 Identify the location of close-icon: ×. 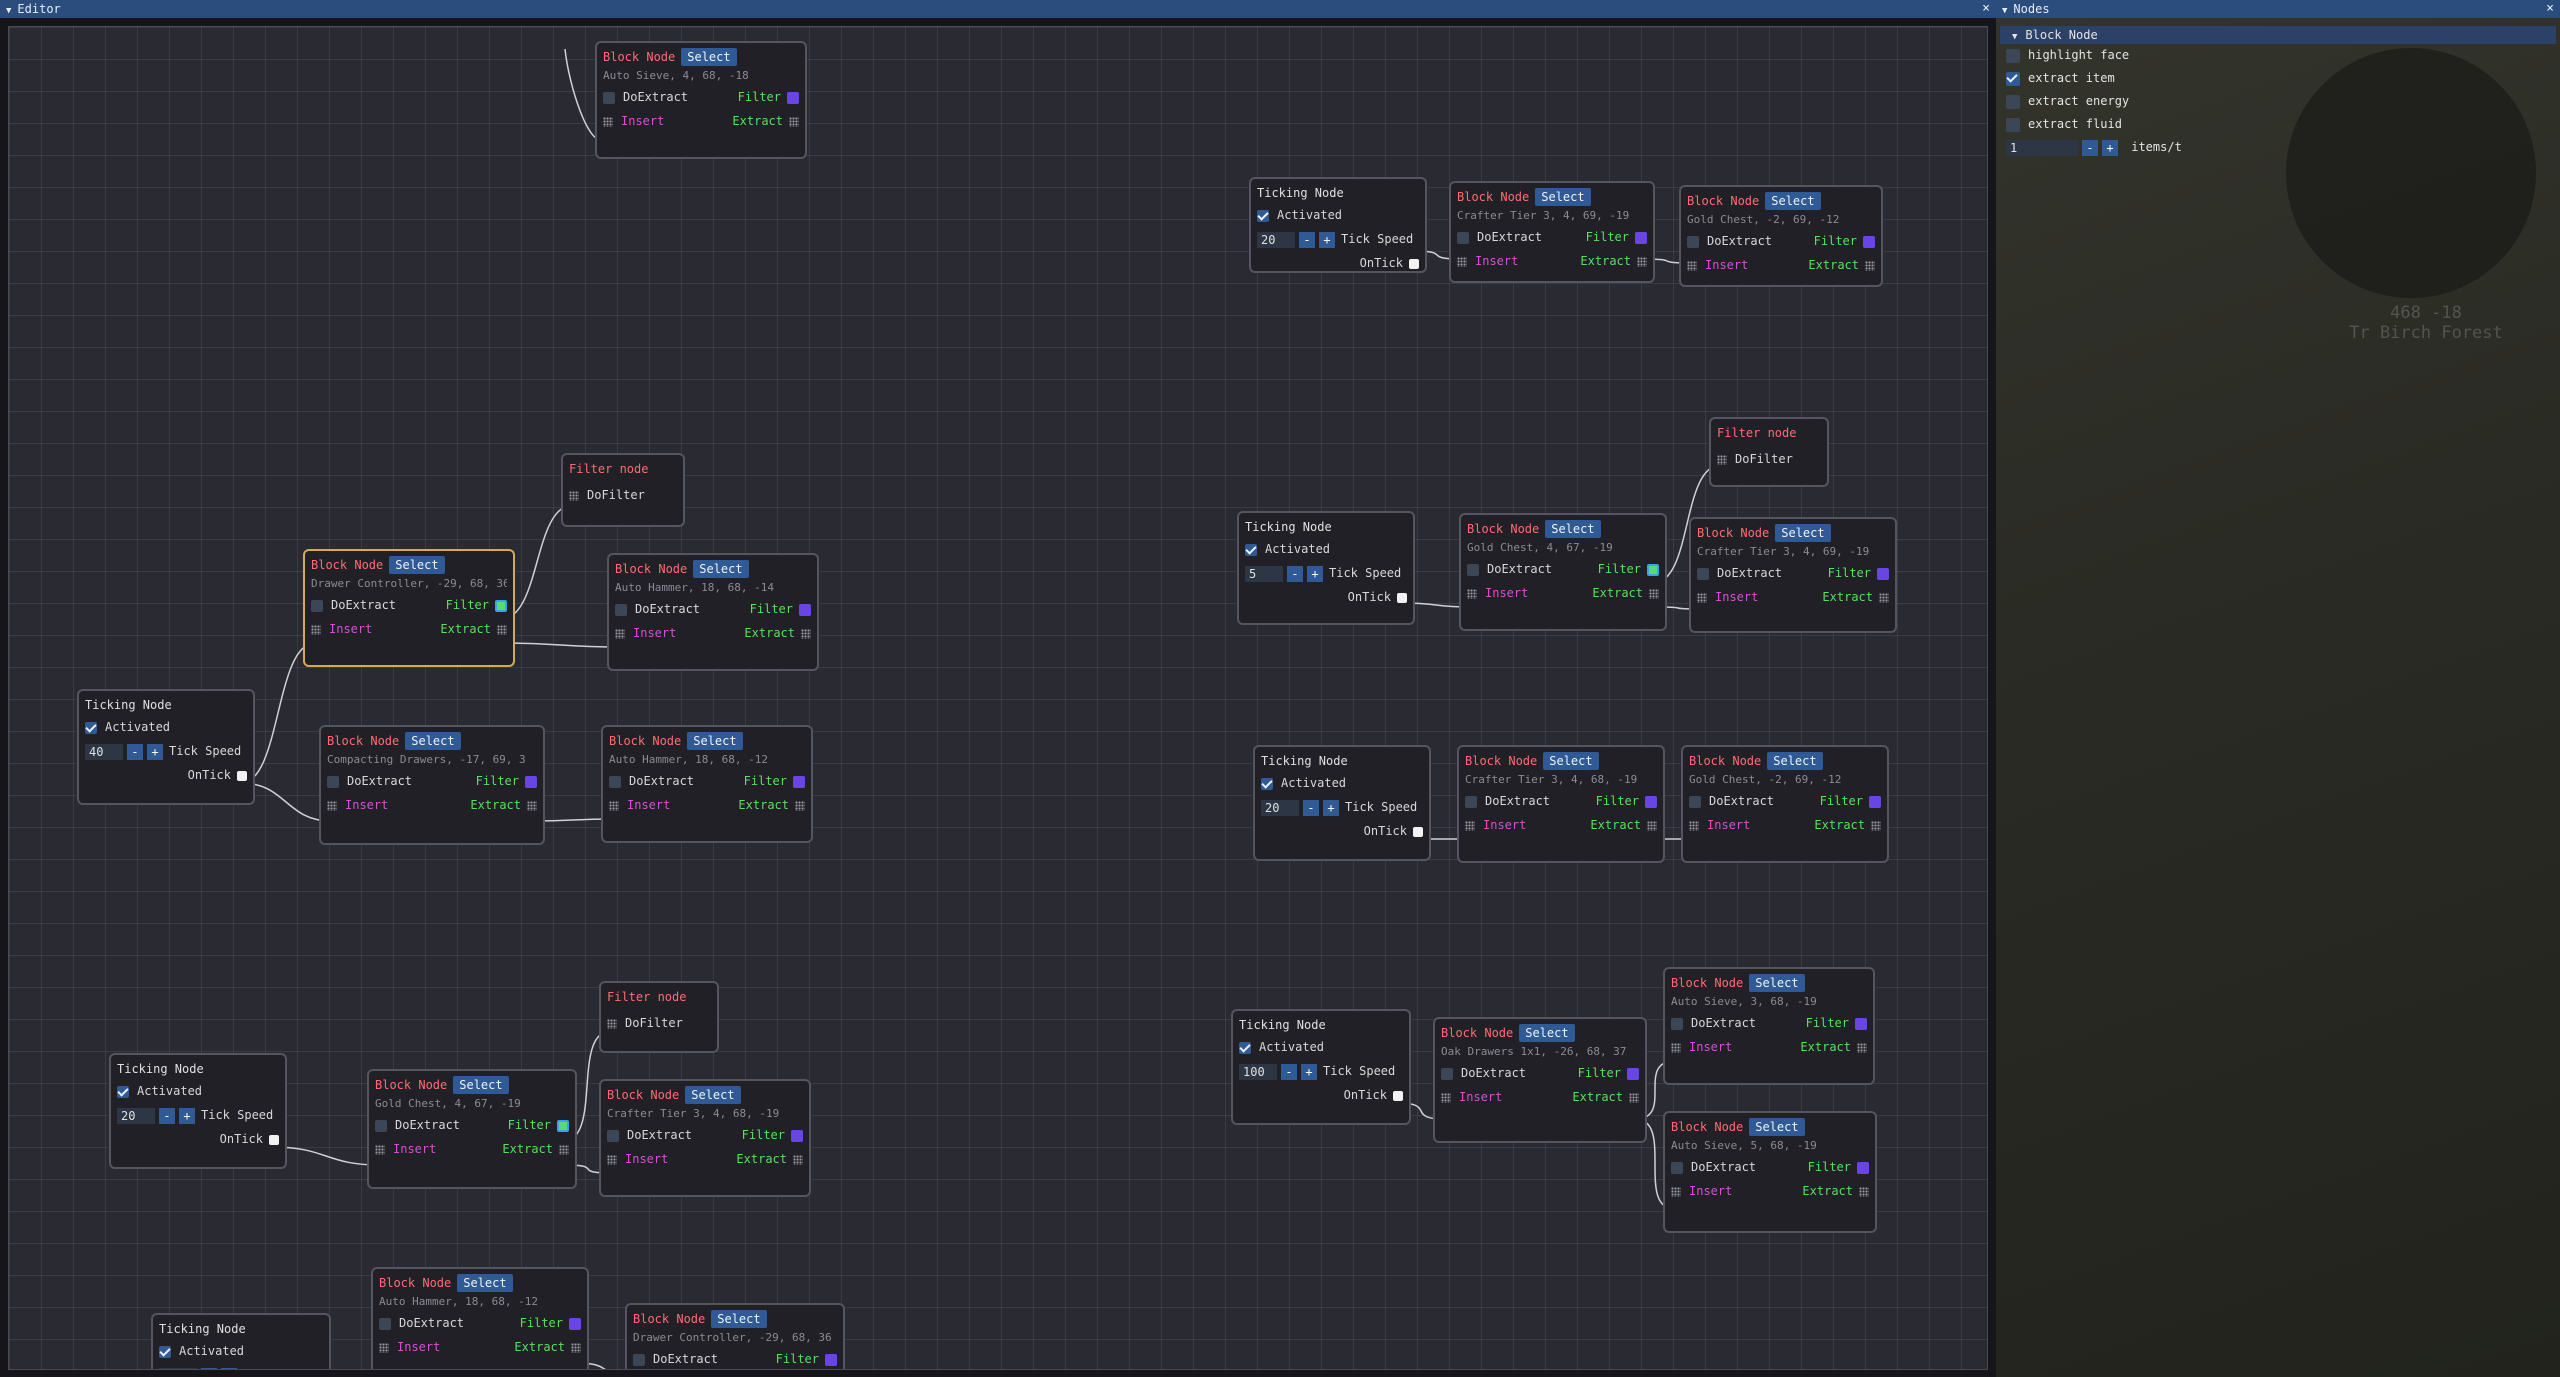
(2550, 9).